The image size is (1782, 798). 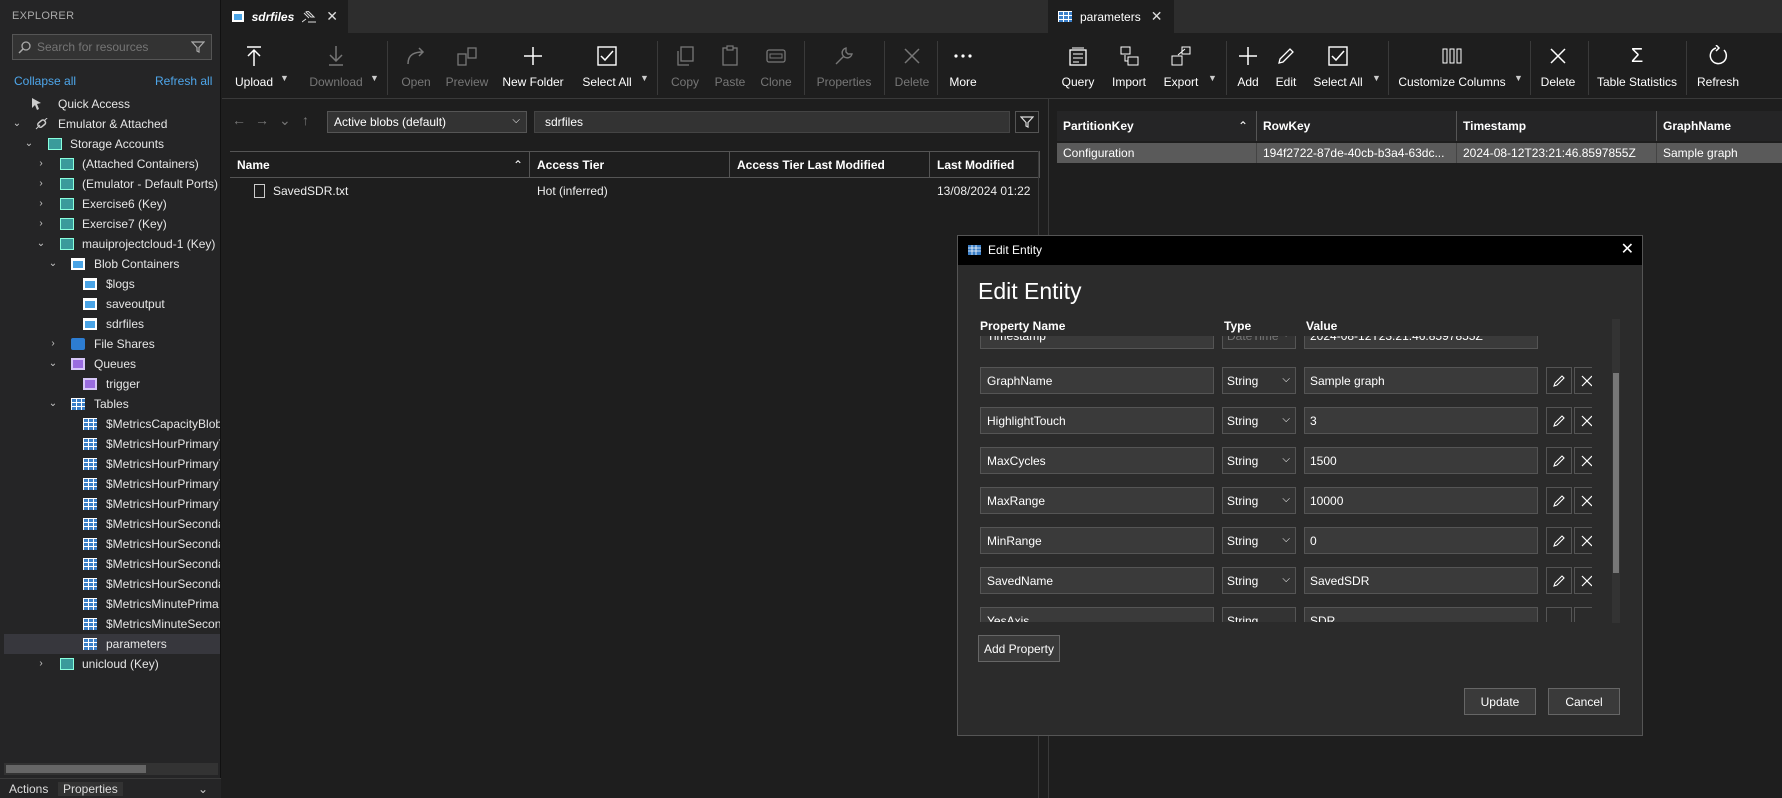 What do you see at coordinates (1421, 460) in the screenshot?
I see `property-value-field: 1500` at bounding box center [1421, 460].